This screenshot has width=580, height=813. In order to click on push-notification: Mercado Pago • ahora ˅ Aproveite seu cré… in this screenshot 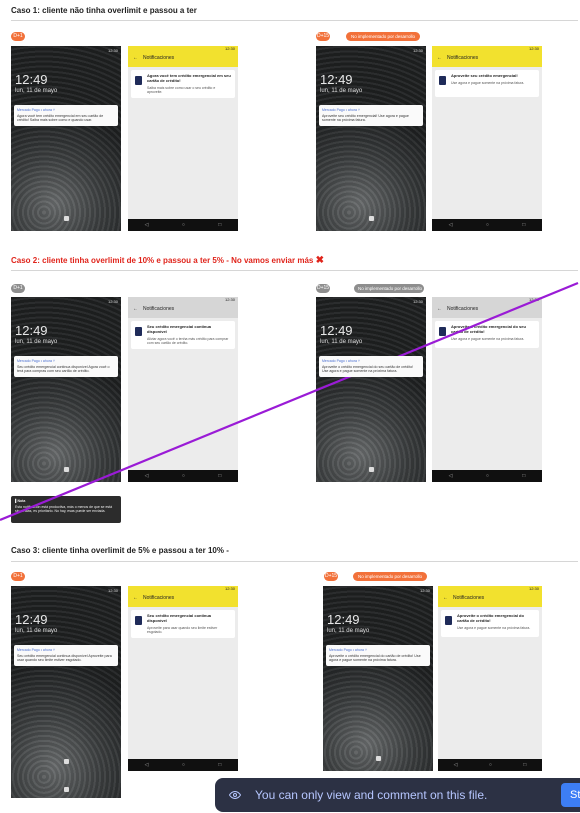, I will do `click(371, 115)`.